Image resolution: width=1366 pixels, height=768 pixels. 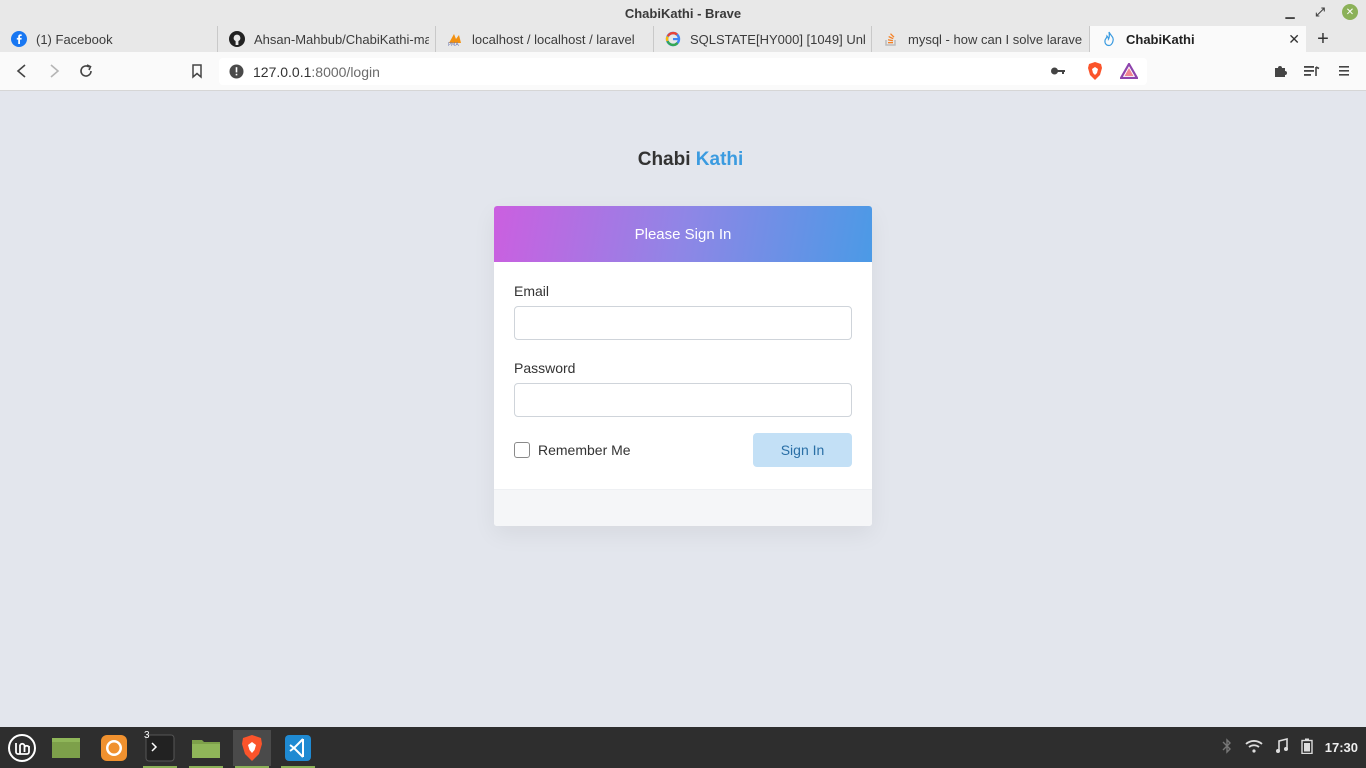 I want to click on page-icon, so click(x=1109, y=39).